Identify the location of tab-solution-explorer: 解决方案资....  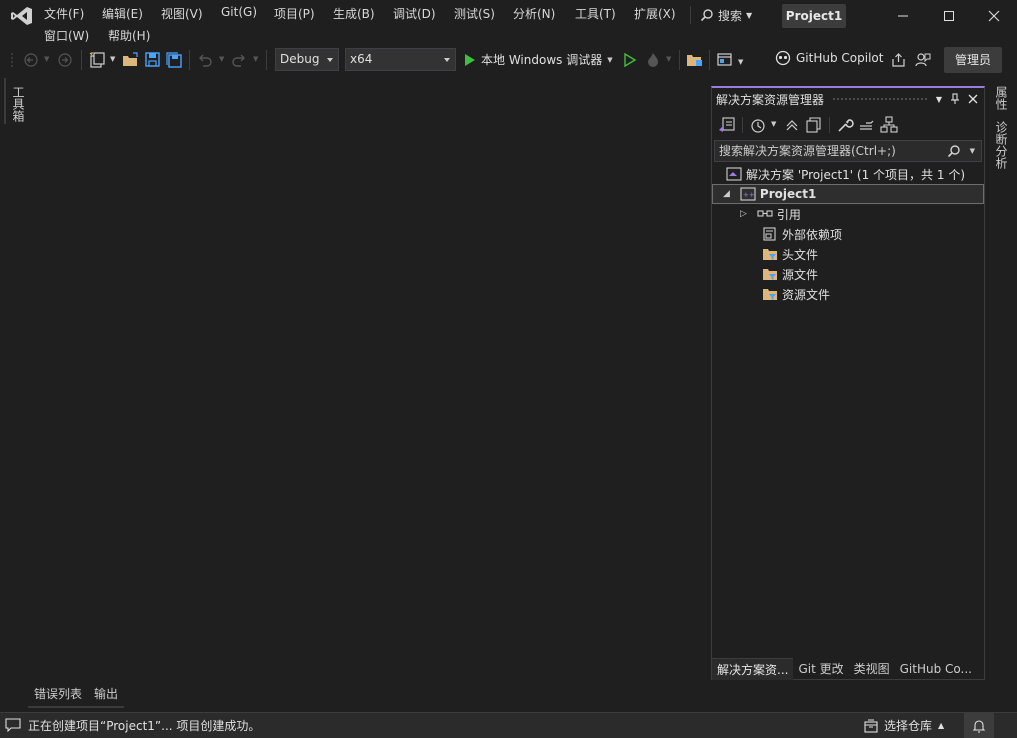
(753, 669).